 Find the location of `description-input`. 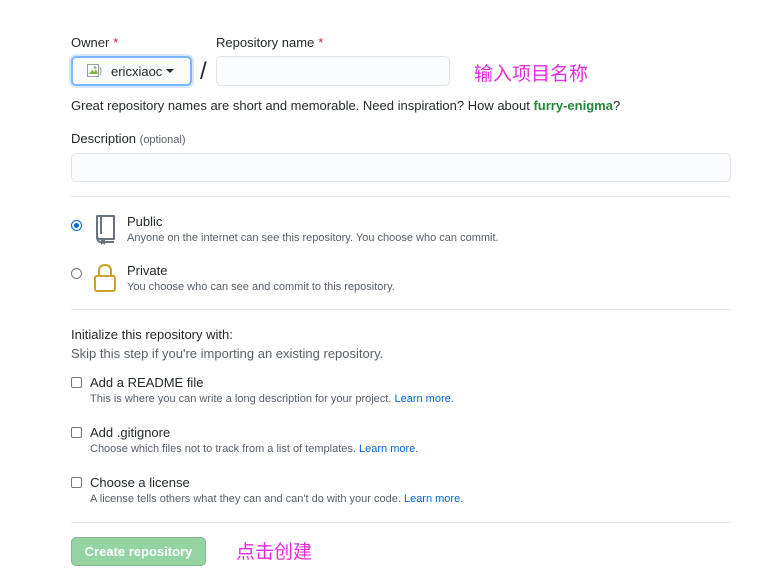

description-input is located at coordinates (401, 167).